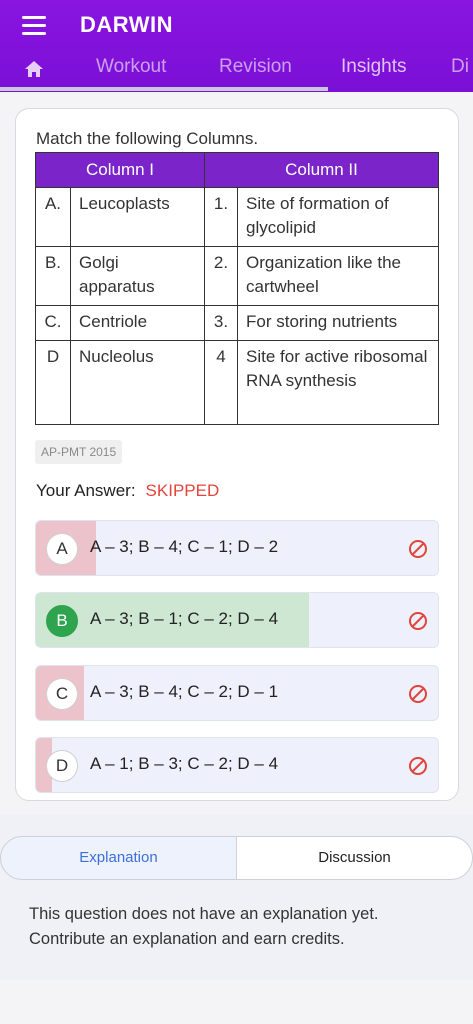 The width and height of the screenshot is (473, 1024). What do you see at coordinates (34, 69) in the screenshot?
I see `home-icon` at bounding box center [34, 69].